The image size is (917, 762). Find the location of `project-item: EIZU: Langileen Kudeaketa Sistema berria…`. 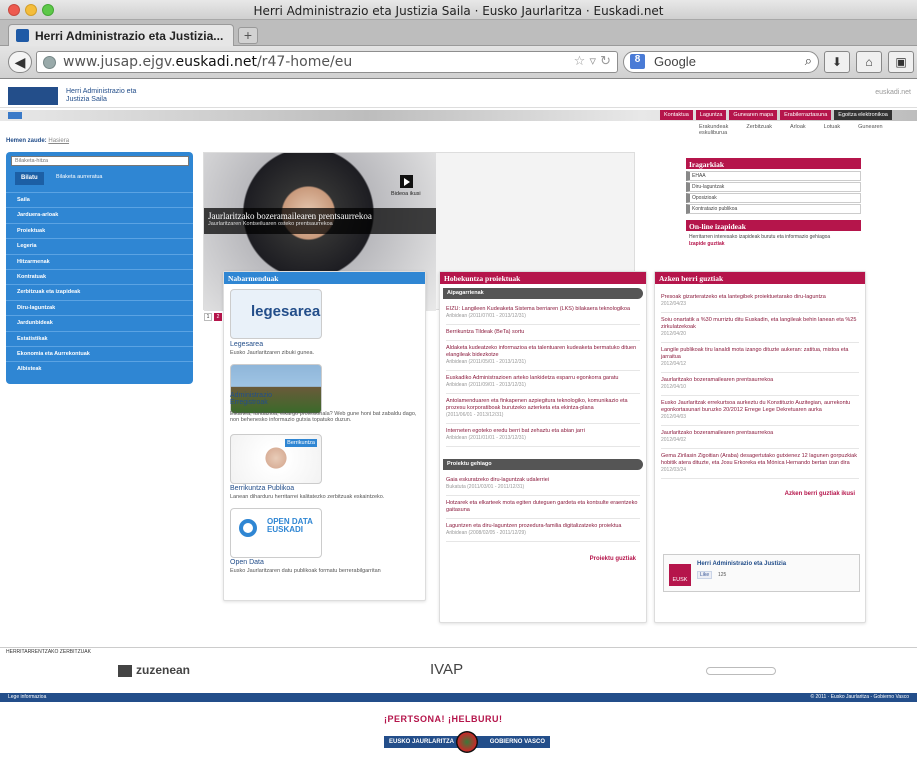

project-item: EIZU: Langileen Kudeaketa Sistema berria… is located at coordinates (543, 313).